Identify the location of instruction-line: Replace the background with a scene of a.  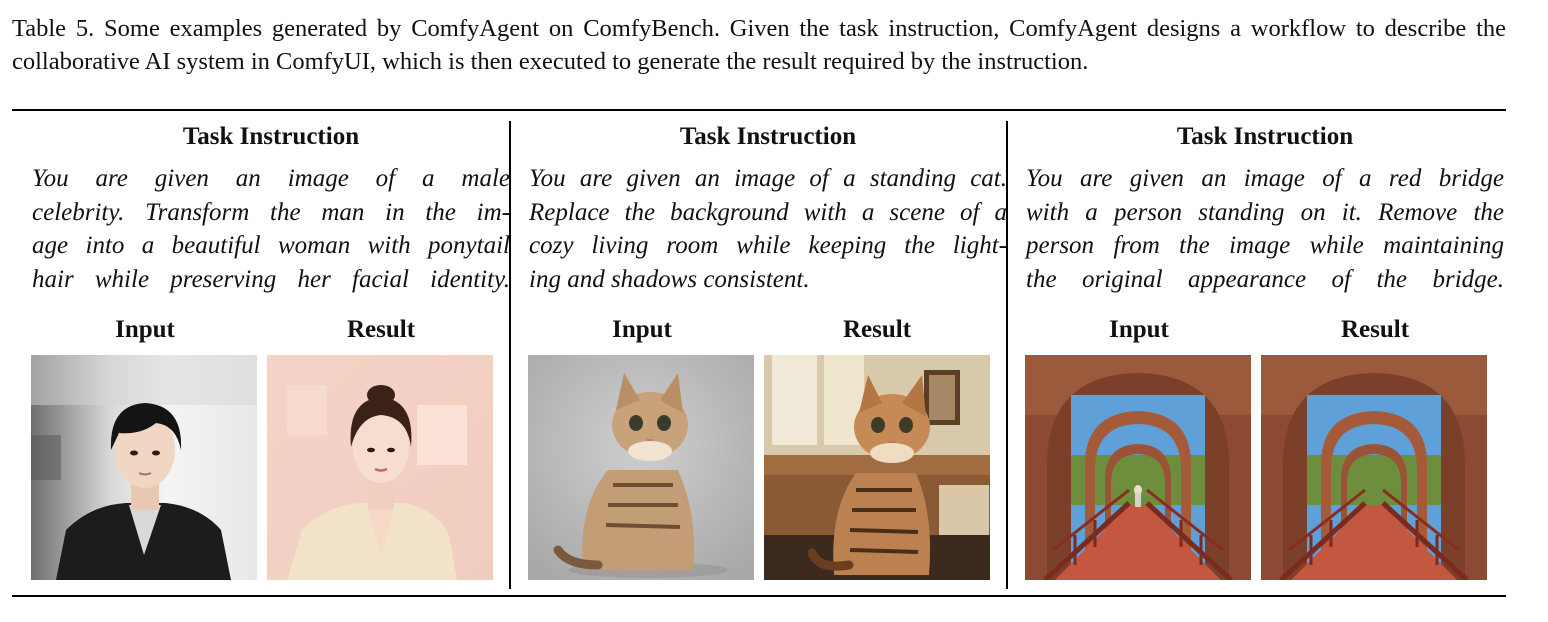
(768, 212).